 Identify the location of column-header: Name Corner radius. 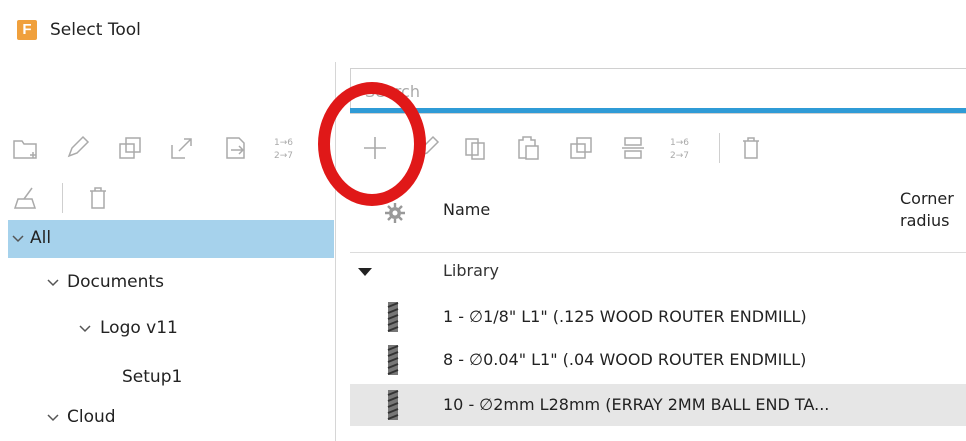
(658, 211).